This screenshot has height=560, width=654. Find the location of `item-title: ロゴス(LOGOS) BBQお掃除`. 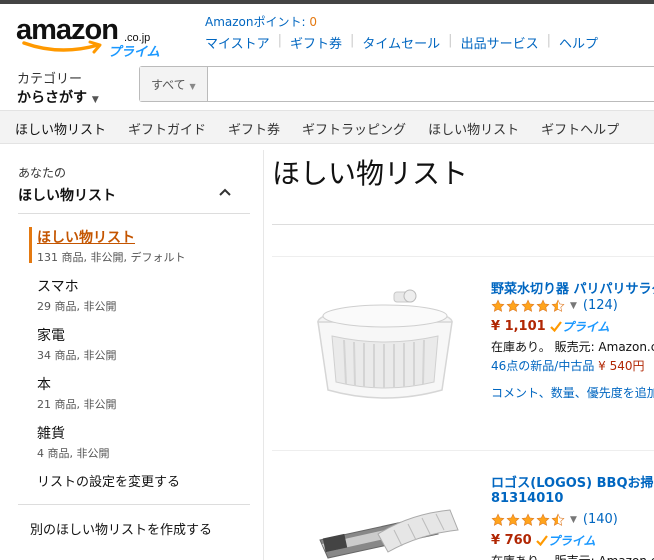

item-title: ロゴス(LOGOS) BBQお掃除 is located at coordinates (572, 481).